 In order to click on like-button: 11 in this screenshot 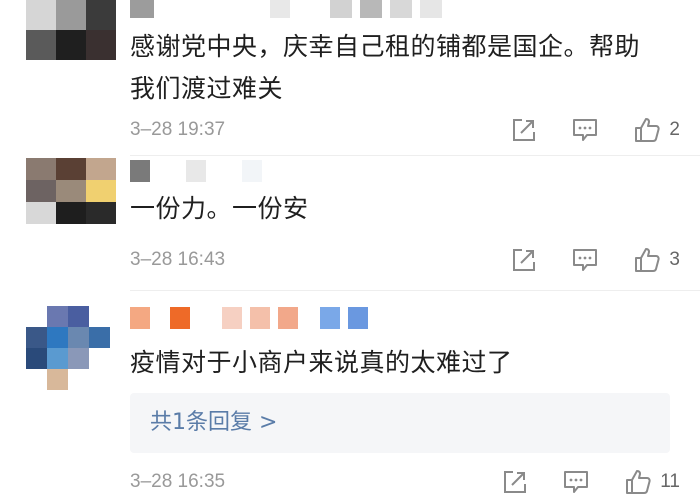, I will do `click(652, 482)`.